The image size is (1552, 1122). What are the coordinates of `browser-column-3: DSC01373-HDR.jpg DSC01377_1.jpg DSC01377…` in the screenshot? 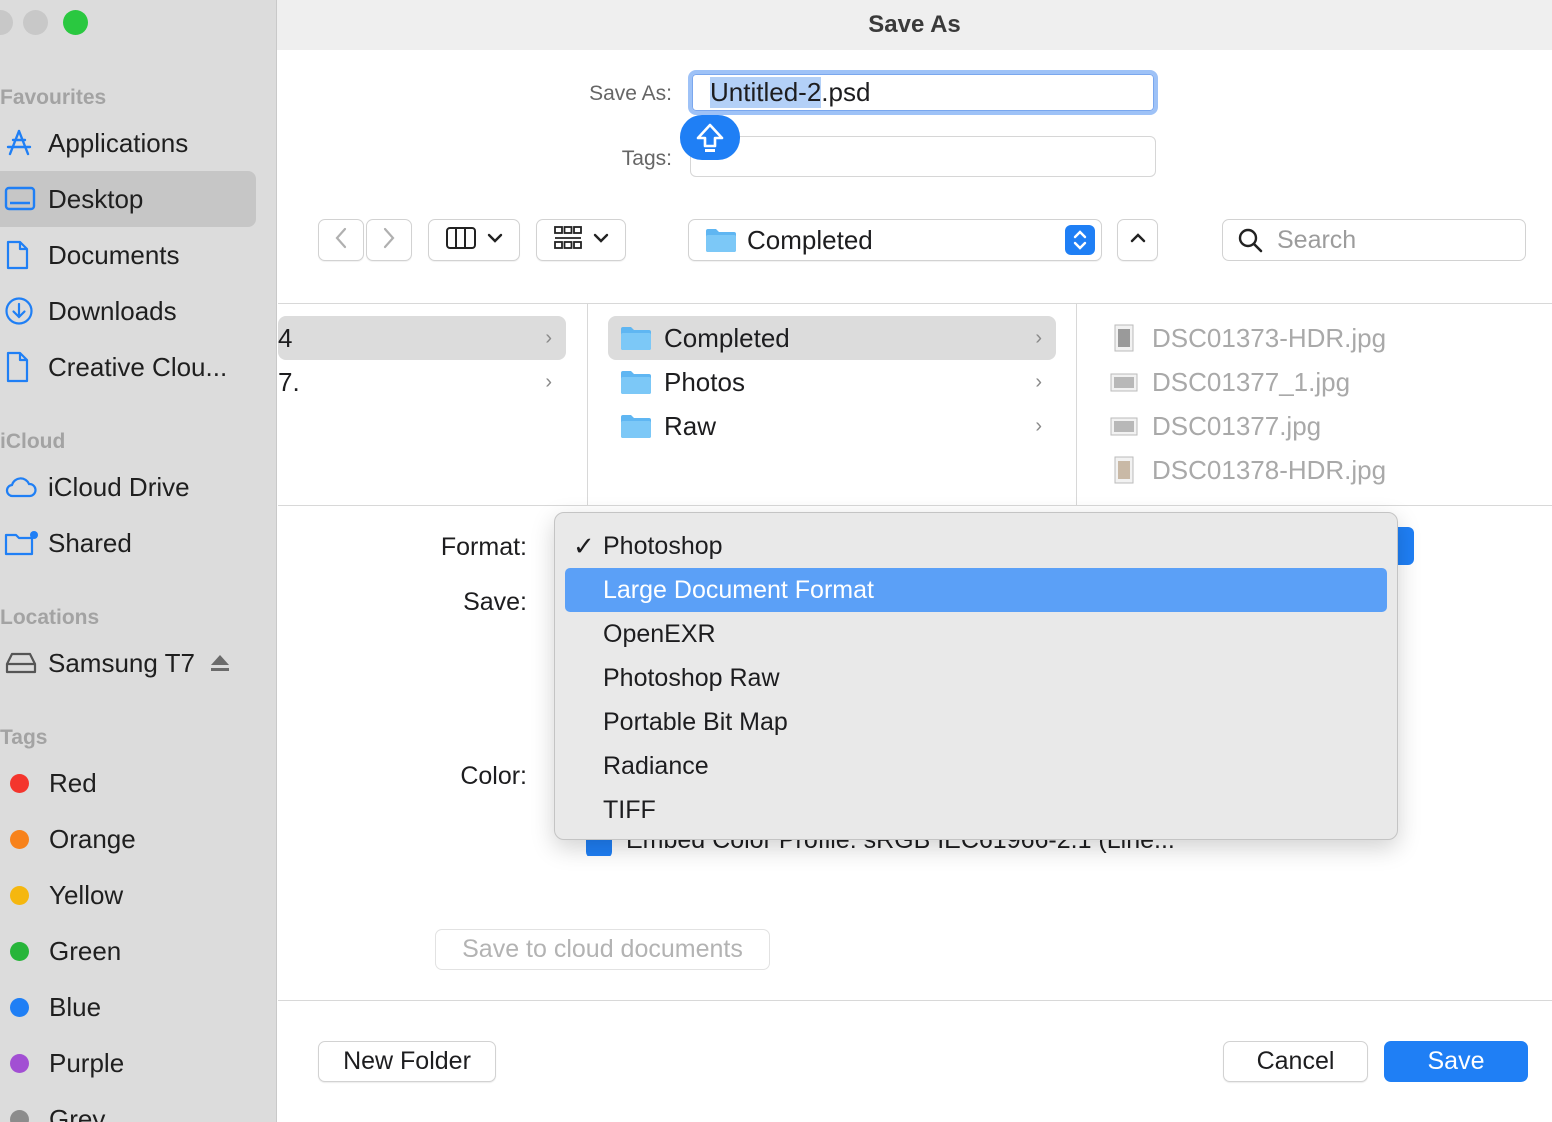 It's located at (1320, 404).